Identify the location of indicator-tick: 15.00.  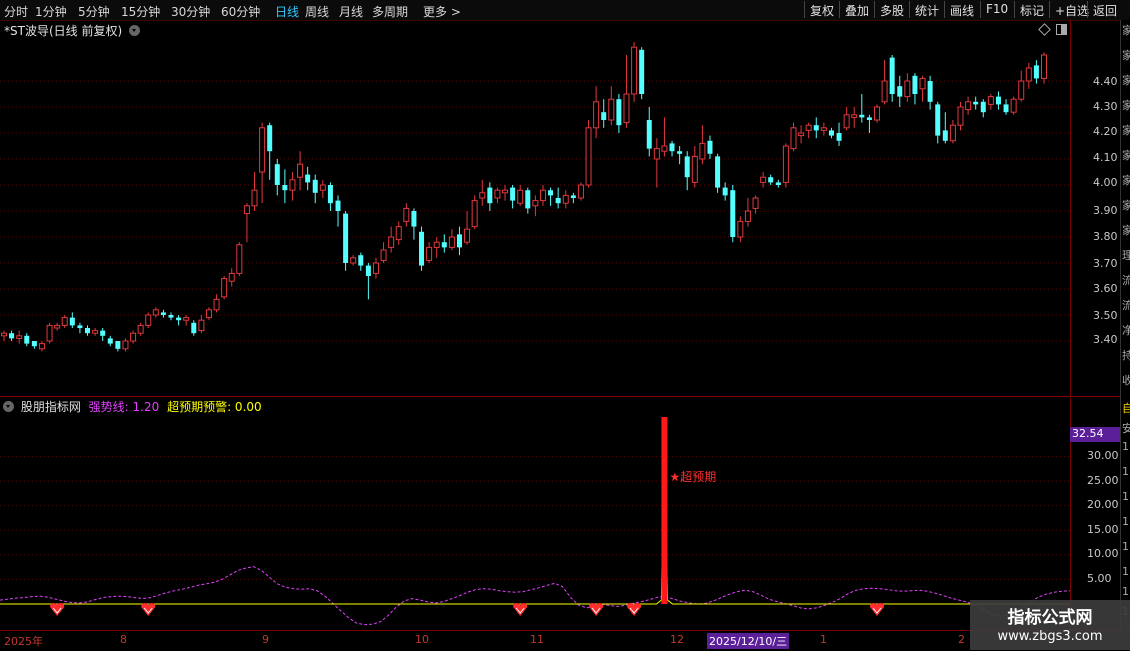
(1103, 529).